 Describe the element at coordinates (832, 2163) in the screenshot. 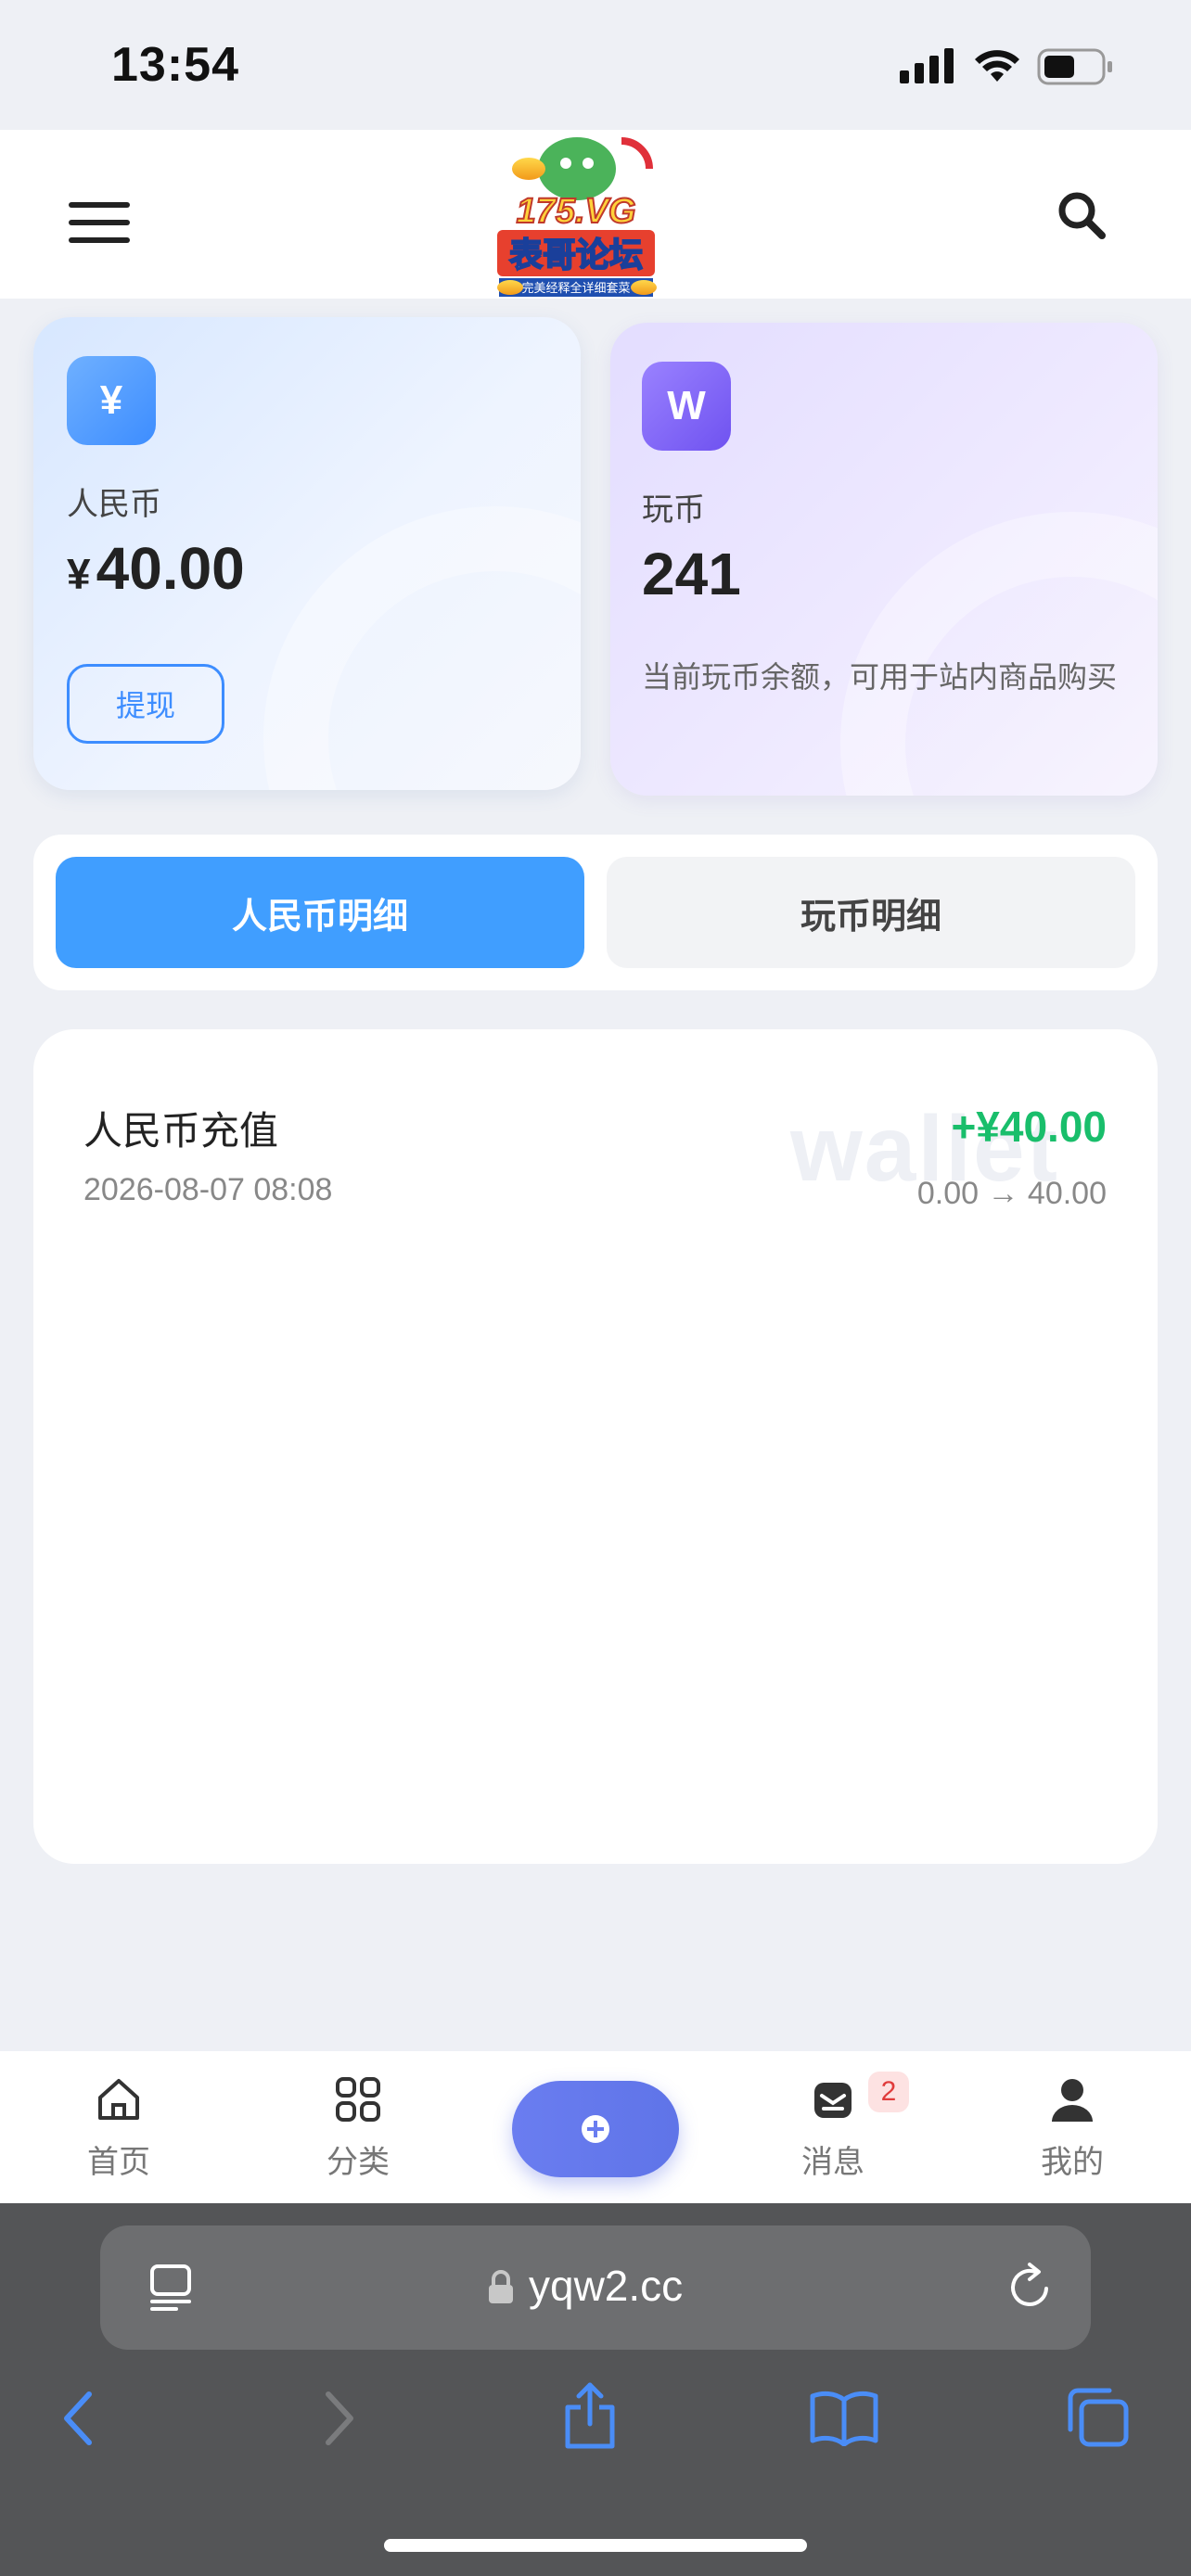

I see `nav-messages-label: 消息` at that location.